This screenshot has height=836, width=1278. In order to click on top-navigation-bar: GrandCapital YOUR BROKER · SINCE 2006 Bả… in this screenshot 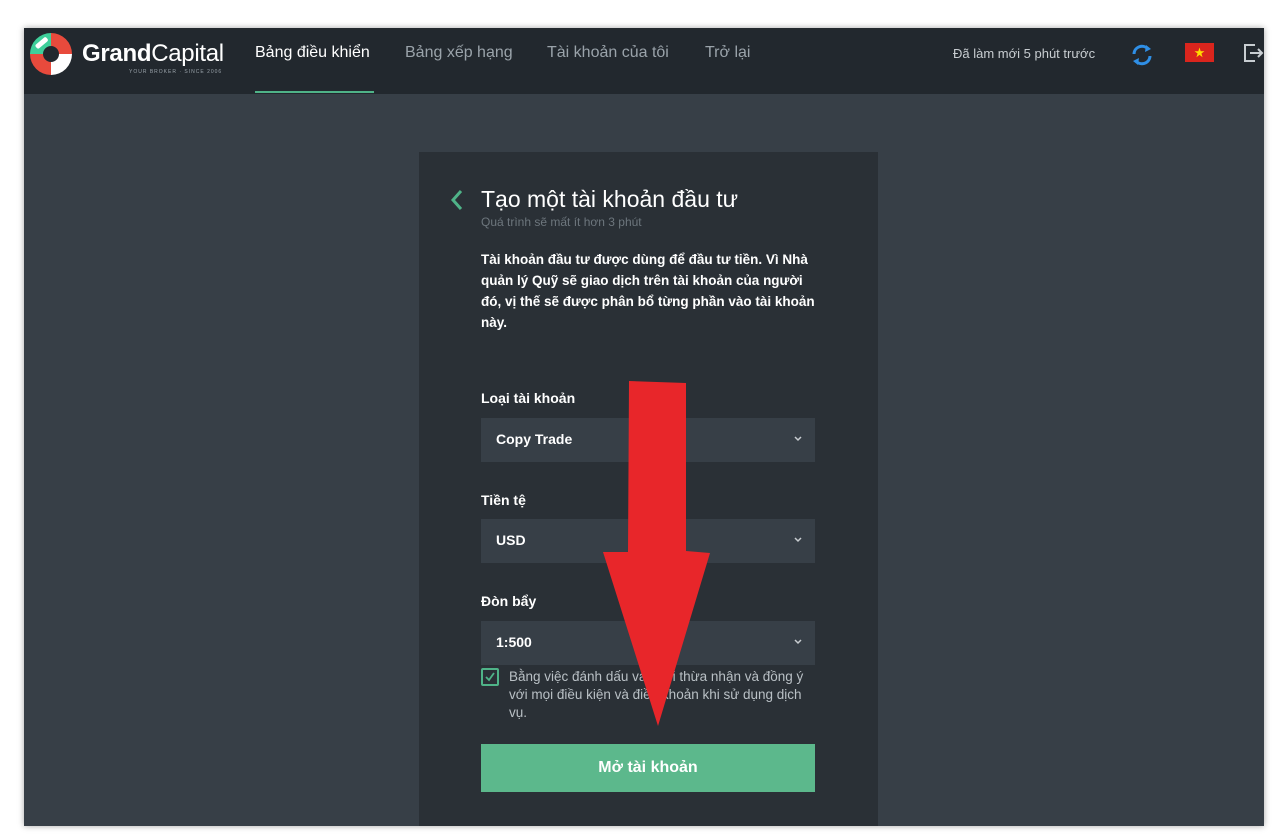, I will do `click(644, 61)`.